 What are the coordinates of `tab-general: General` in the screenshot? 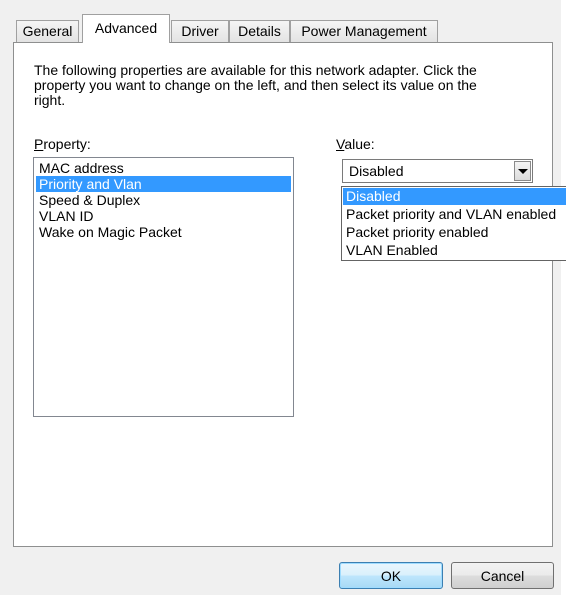 It's located at (47, 31).